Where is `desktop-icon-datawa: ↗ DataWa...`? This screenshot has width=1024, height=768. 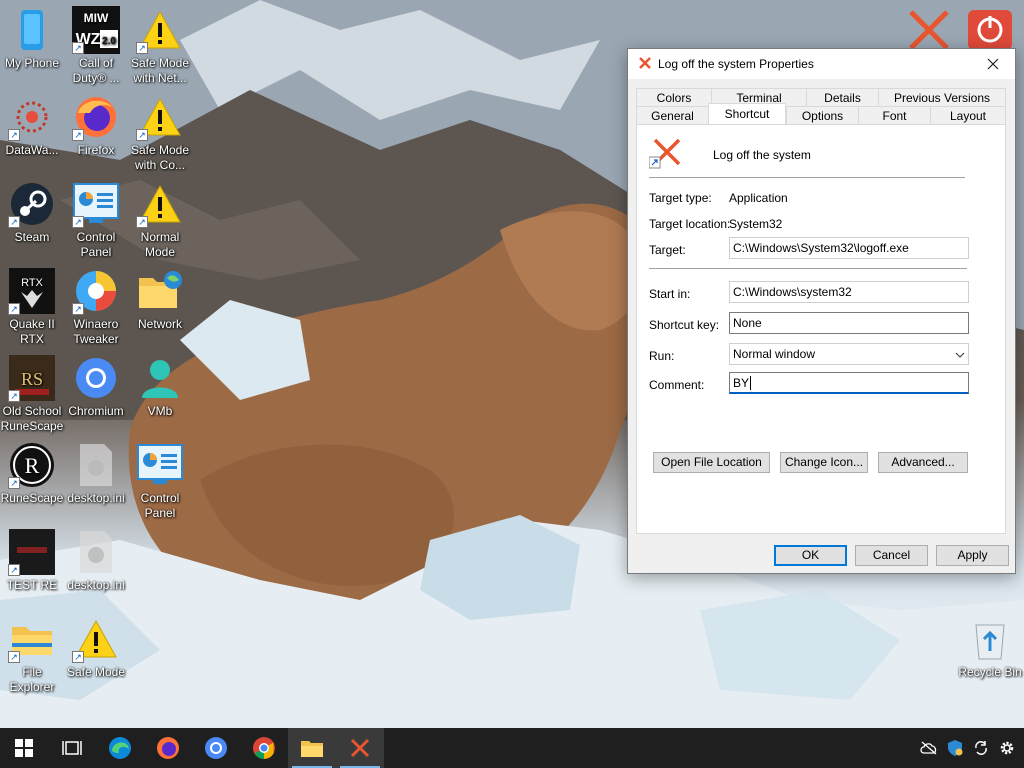 desktop-icon-datawa: ↗ DataWa... is located at coordinates (32, 125).